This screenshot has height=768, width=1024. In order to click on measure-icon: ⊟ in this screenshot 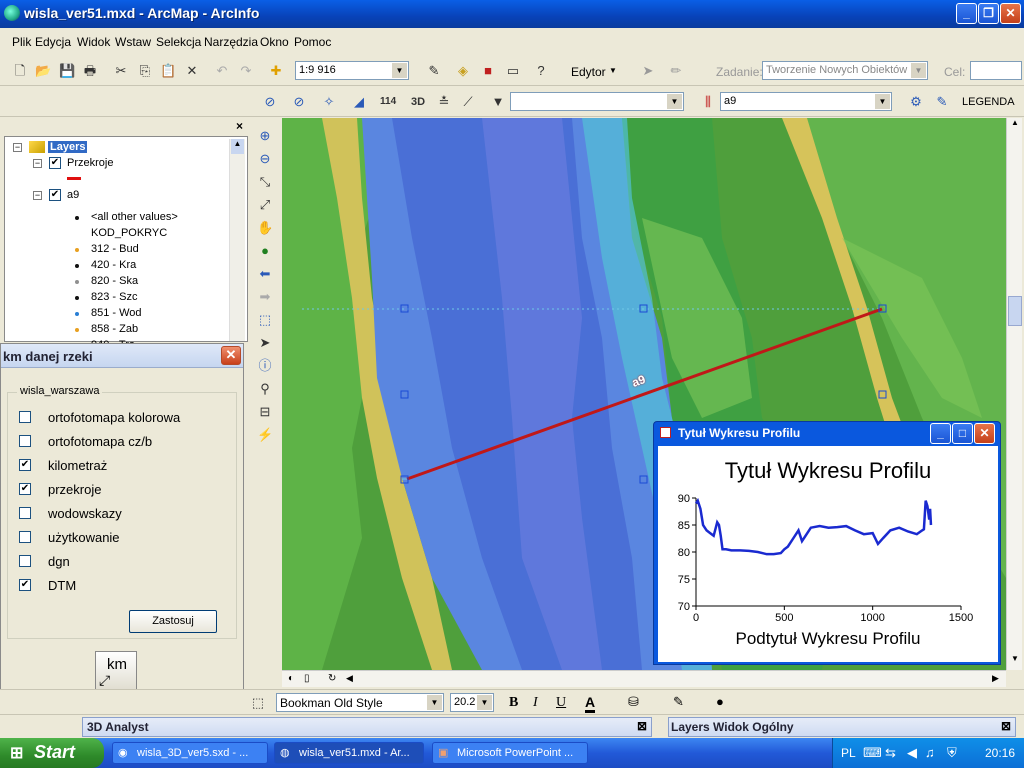, I will do `click(265, 412)`.